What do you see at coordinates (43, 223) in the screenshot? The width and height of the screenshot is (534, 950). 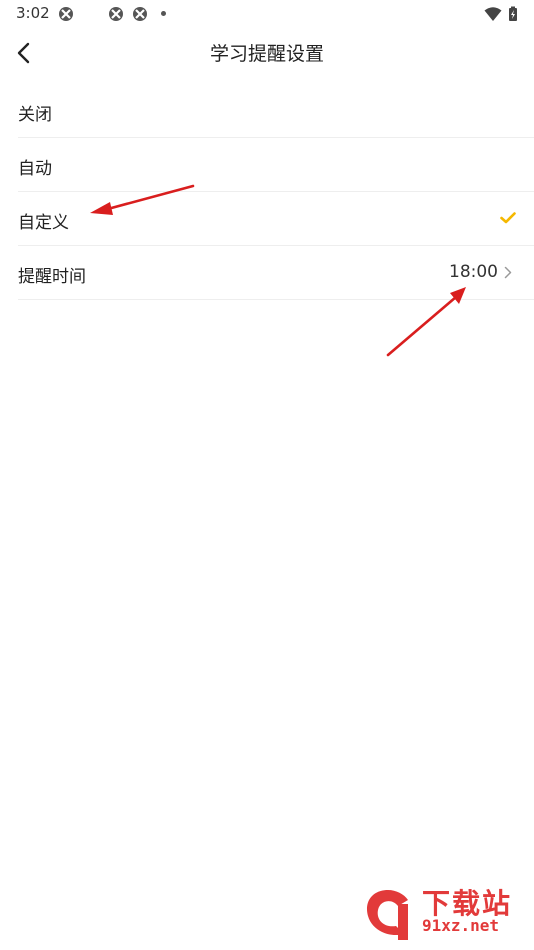 I see `option-label: 自定义` at bounding box center [43, 223].